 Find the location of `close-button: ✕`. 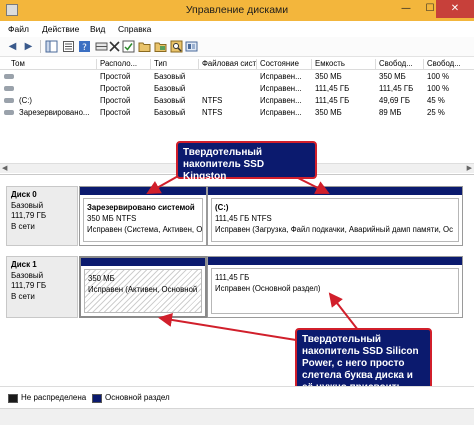

close-button: ✕ is located at coordinates (455, 9).